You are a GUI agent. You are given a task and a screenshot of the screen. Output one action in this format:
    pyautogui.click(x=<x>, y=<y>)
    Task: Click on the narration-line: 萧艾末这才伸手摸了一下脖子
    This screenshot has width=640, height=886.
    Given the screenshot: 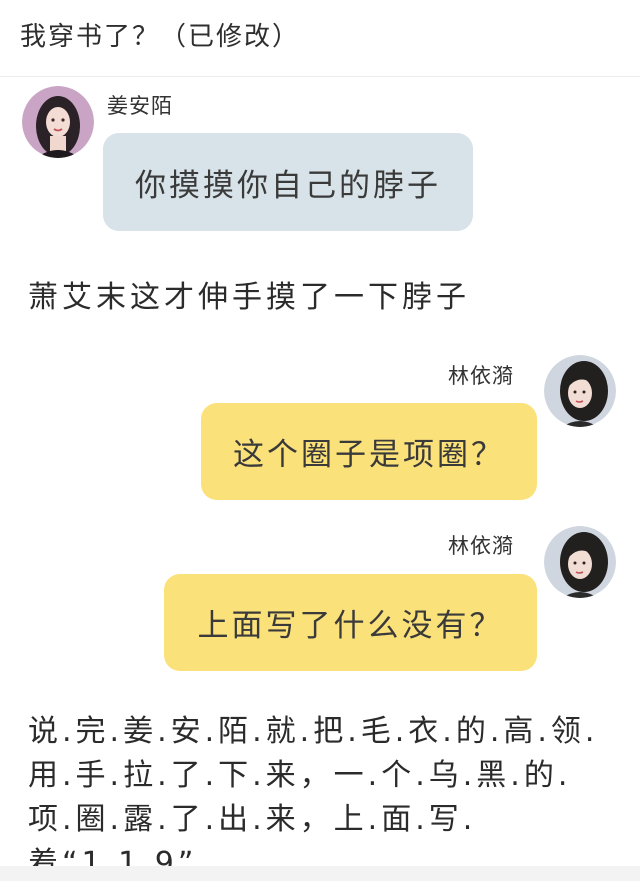 What is the action you would take?
    pyautogui.click(x=249, y=297)
    